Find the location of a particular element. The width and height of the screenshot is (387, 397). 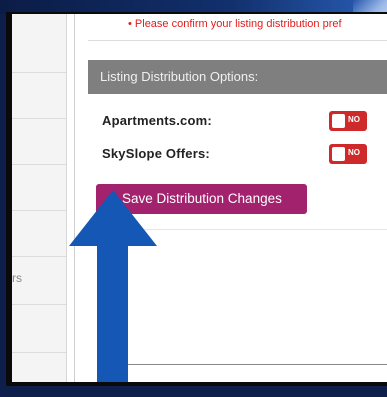

sidebar-item-label: rs is located at coordinates (17, 278).